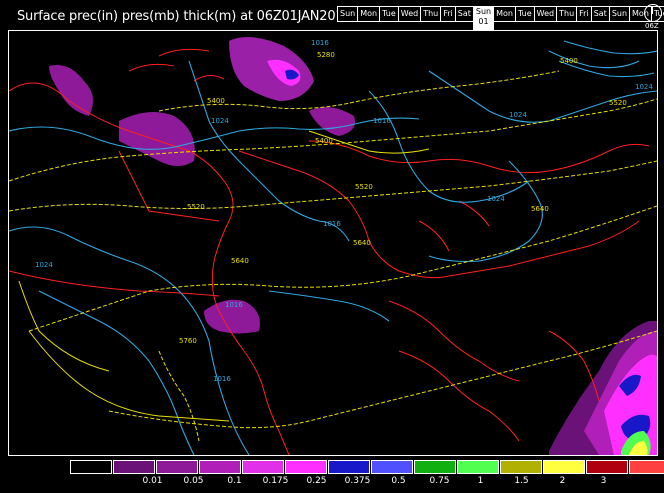 The height and width of the screenshot is (493, 664). Describe the element at coordinates (603, 481) in the screenshot. I see `legend-label: 3` at that location.